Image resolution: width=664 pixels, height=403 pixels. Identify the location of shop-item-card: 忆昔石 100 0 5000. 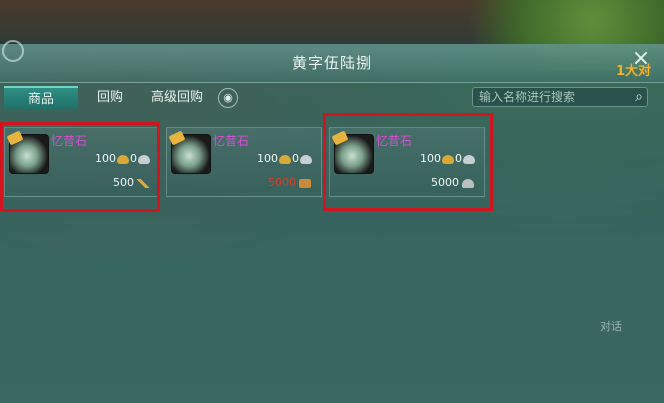
(244, 162).